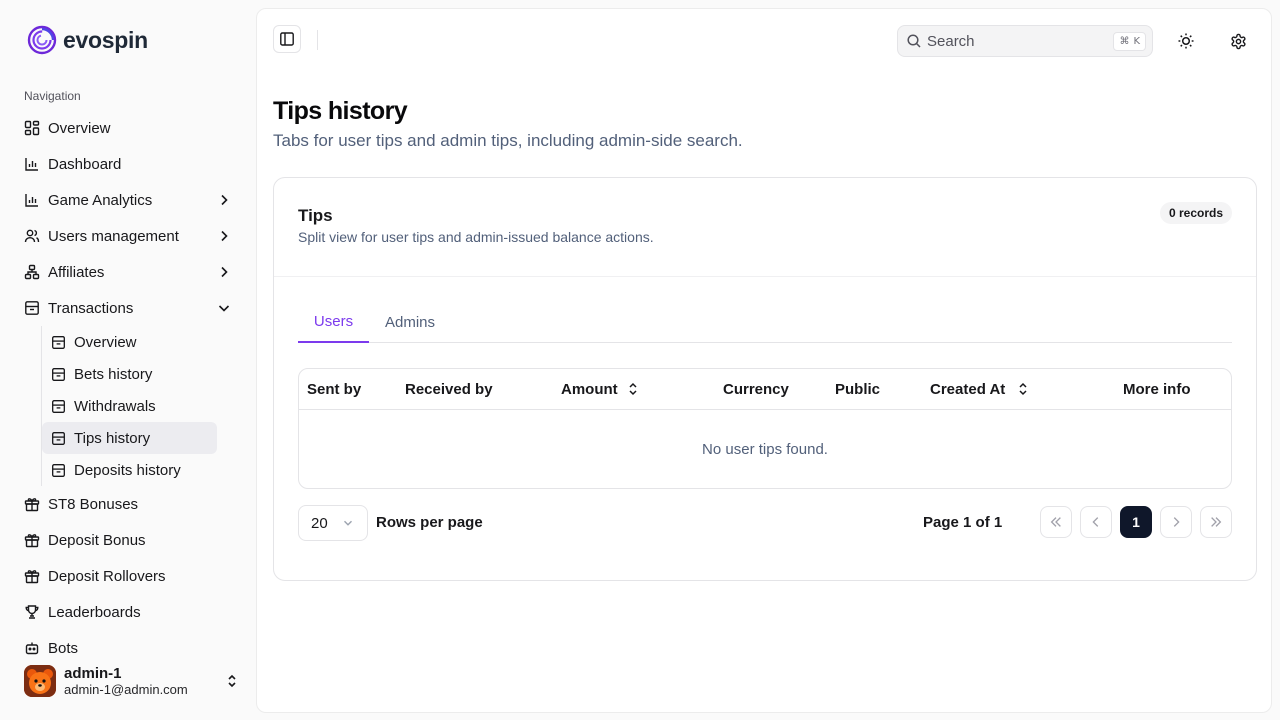  Describe the element at coordinates (129, 438) in the screenshot. I see `sidebar-subitem-tips-history: Tips history` at that location.